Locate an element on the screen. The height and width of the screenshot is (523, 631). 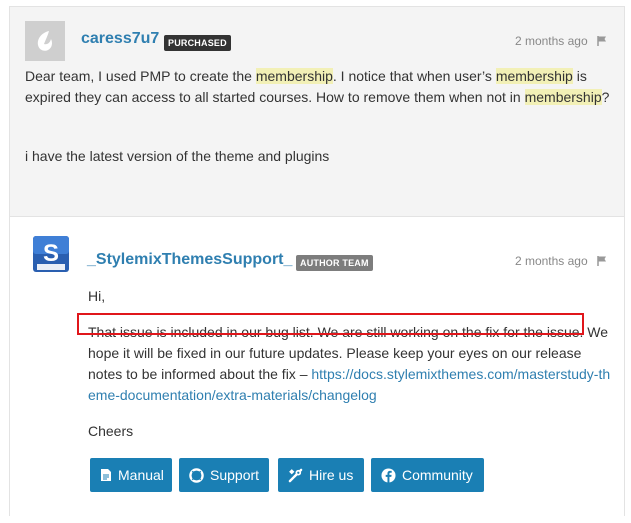
author-team-badge: AUTHOR TEAM is located at coordinates (334, 263).